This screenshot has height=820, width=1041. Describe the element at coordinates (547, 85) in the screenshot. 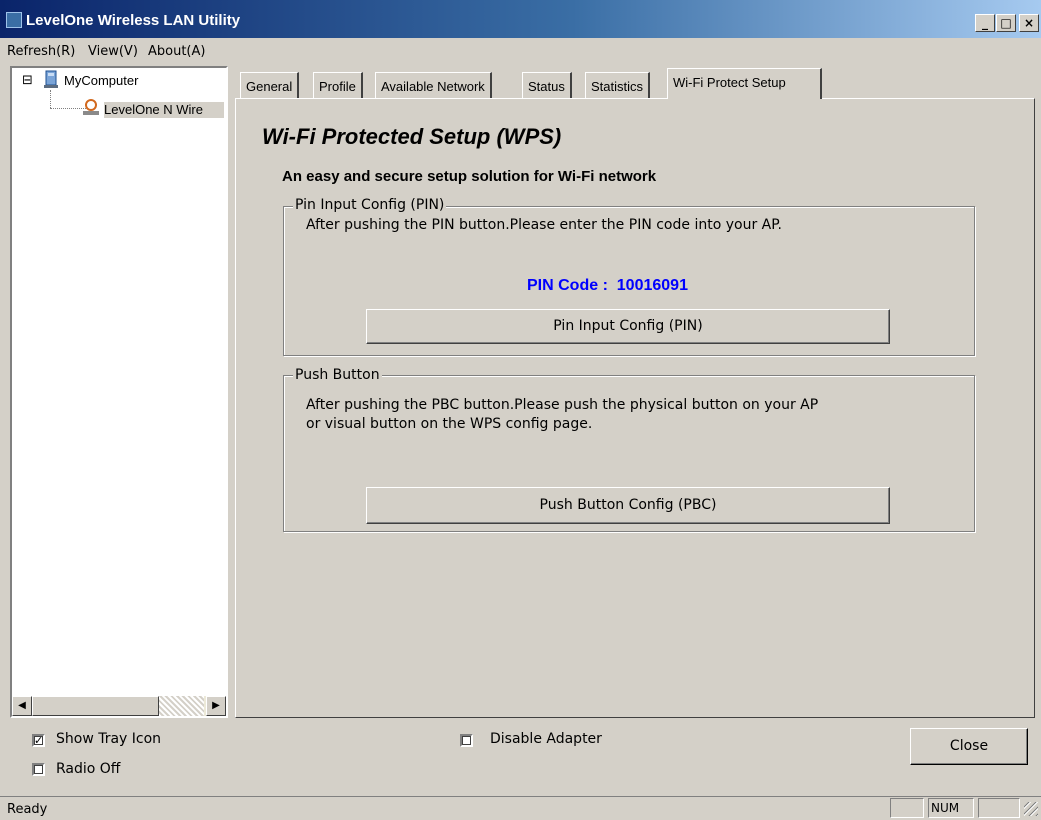

I see `tab-status: Status` at that location.